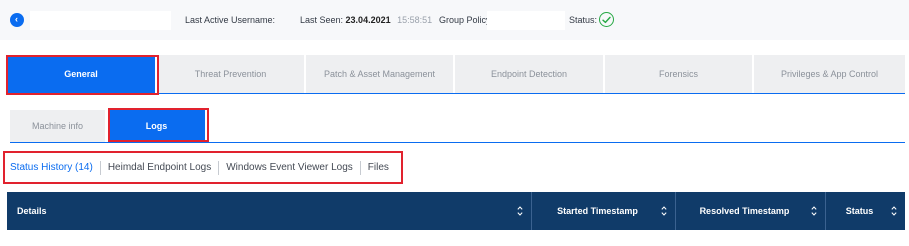 The image size is (909, 246). I want to click on tab-forensics: Forensics, so click(679, 74).